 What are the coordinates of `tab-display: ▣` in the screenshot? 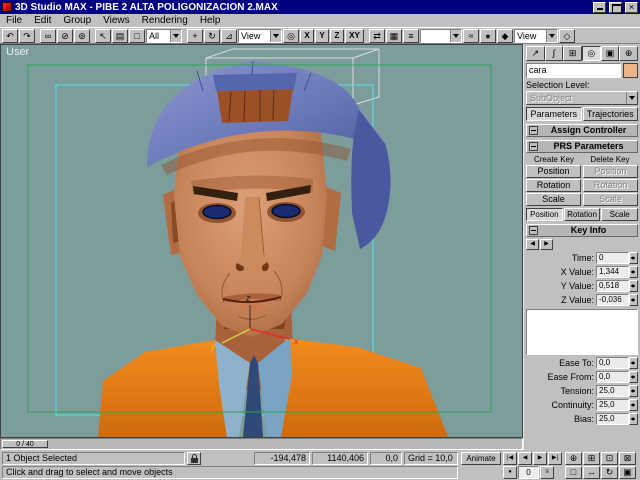 It's located at (610, 53).